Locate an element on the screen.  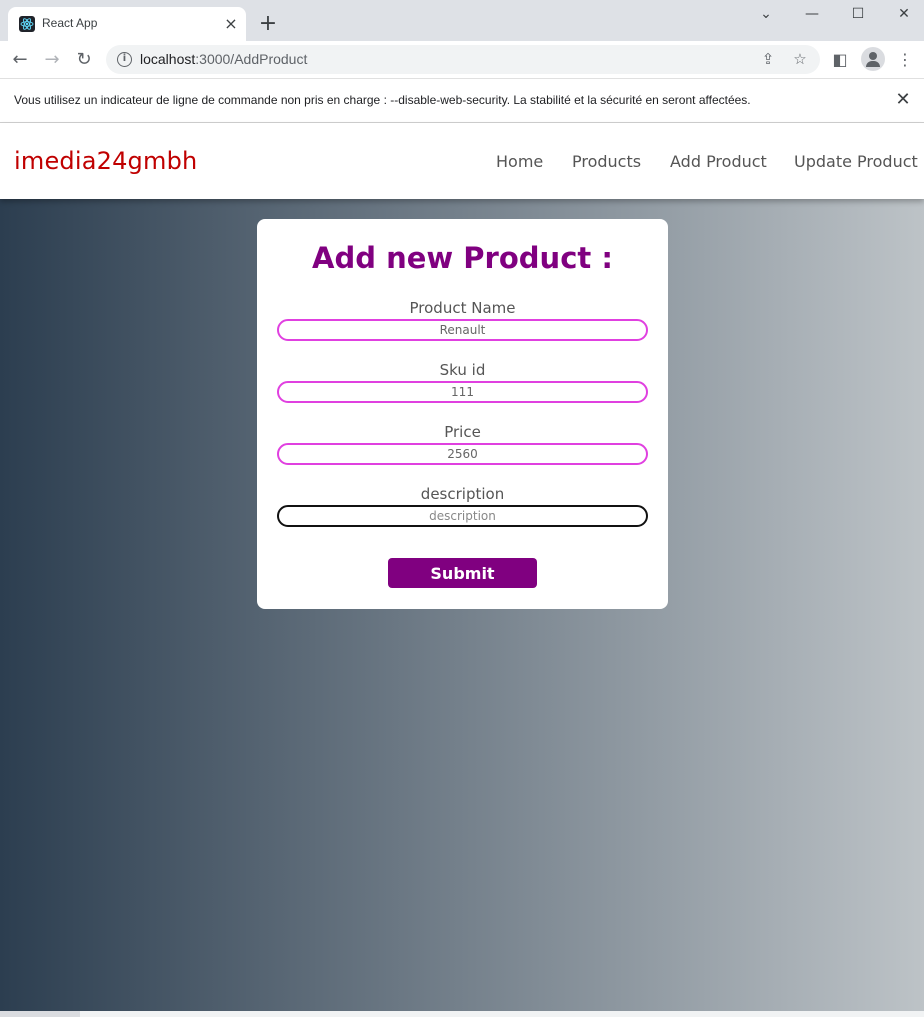
bookmark-star-icon: ☆ is located at coordinates (800, 59).